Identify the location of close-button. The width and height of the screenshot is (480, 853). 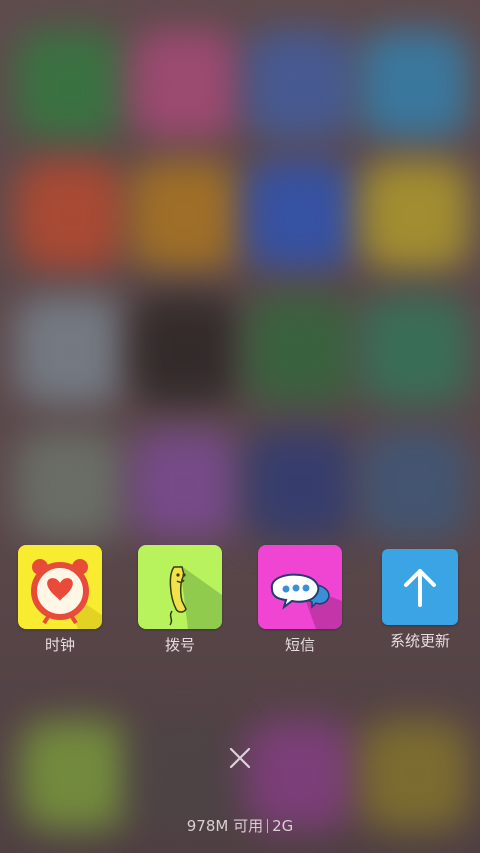
(240, 758).